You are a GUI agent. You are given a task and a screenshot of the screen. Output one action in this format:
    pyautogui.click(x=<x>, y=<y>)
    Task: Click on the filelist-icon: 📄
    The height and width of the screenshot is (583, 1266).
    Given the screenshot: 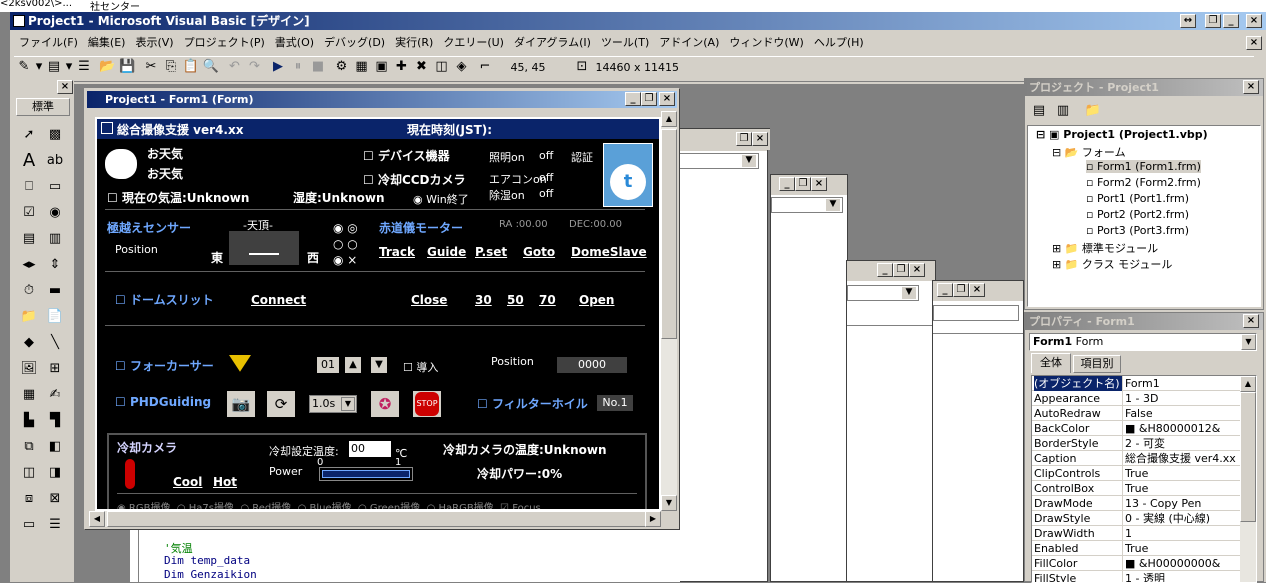 What is the action you would take?
    pyautogui.click(x=55, y=317)
    